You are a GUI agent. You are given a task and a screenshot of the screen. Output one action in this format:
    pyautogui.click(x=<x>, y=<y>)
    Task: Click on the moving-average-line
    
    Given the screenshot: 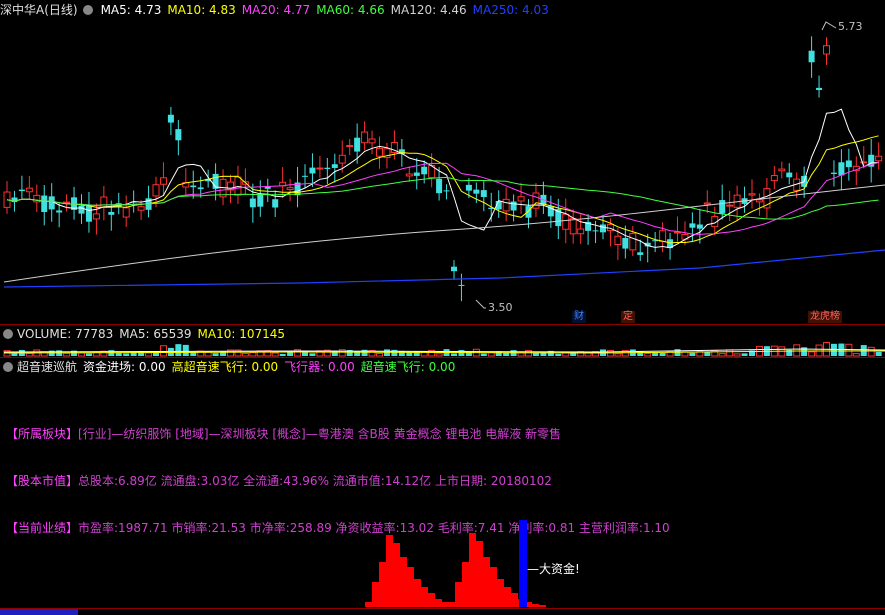 What is the action you would take?
    pyautogui.click(x=442, y=198)
    